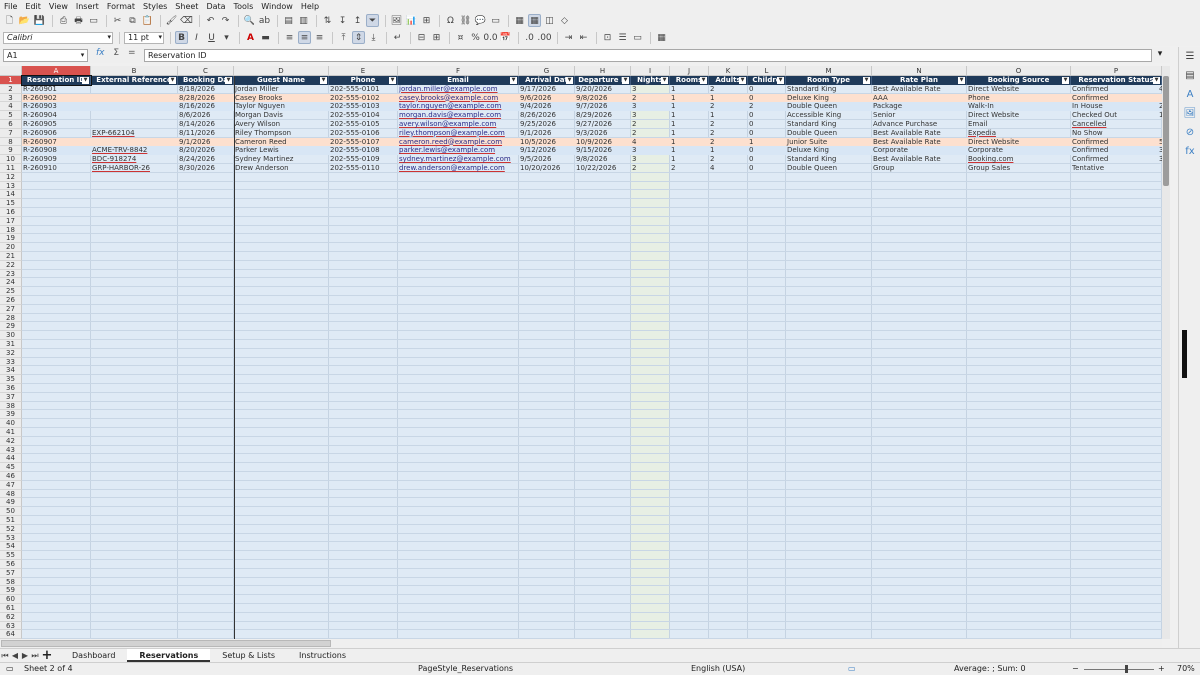 Image resolution: width=1200 pixels, height=675 pixels. Describe the element at coordinates (82, 55) in the screenshot. I see `chevron-down-icon: ▾` at that location.